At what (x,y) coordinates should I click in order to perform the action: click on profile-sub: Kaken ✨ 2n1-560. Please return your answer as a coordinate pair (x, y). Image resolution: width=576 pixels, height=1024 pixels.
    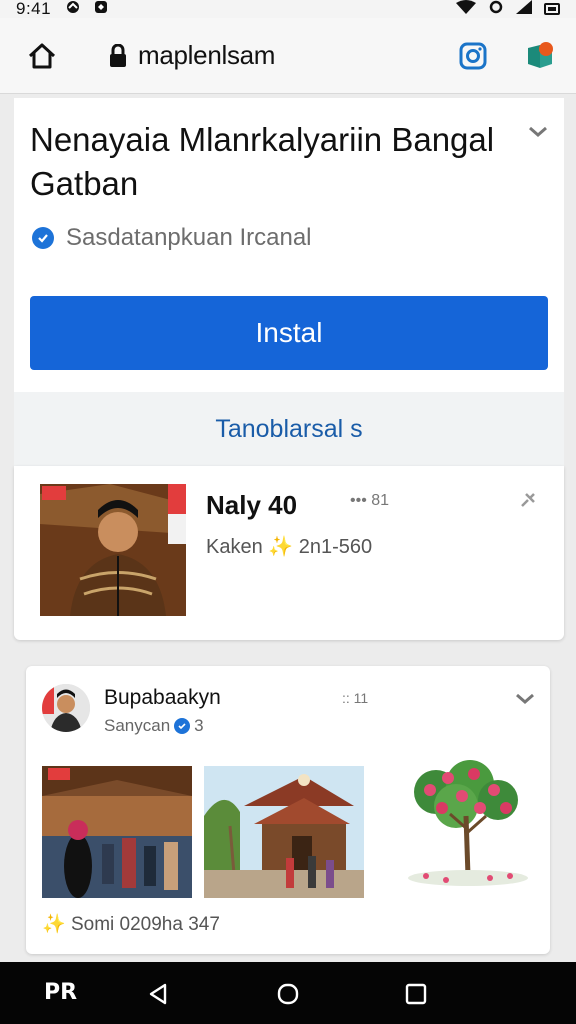
    Looking at the image, I should click on (289, 546).